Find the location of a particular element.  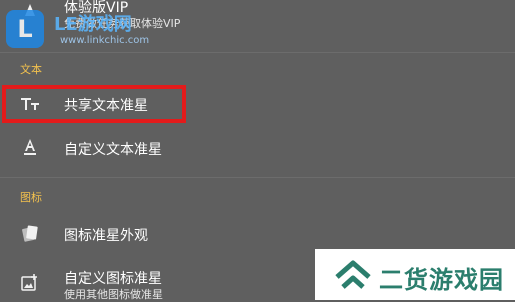

watermark-card: 二货游戏园 is located at coordinates (415, 274).